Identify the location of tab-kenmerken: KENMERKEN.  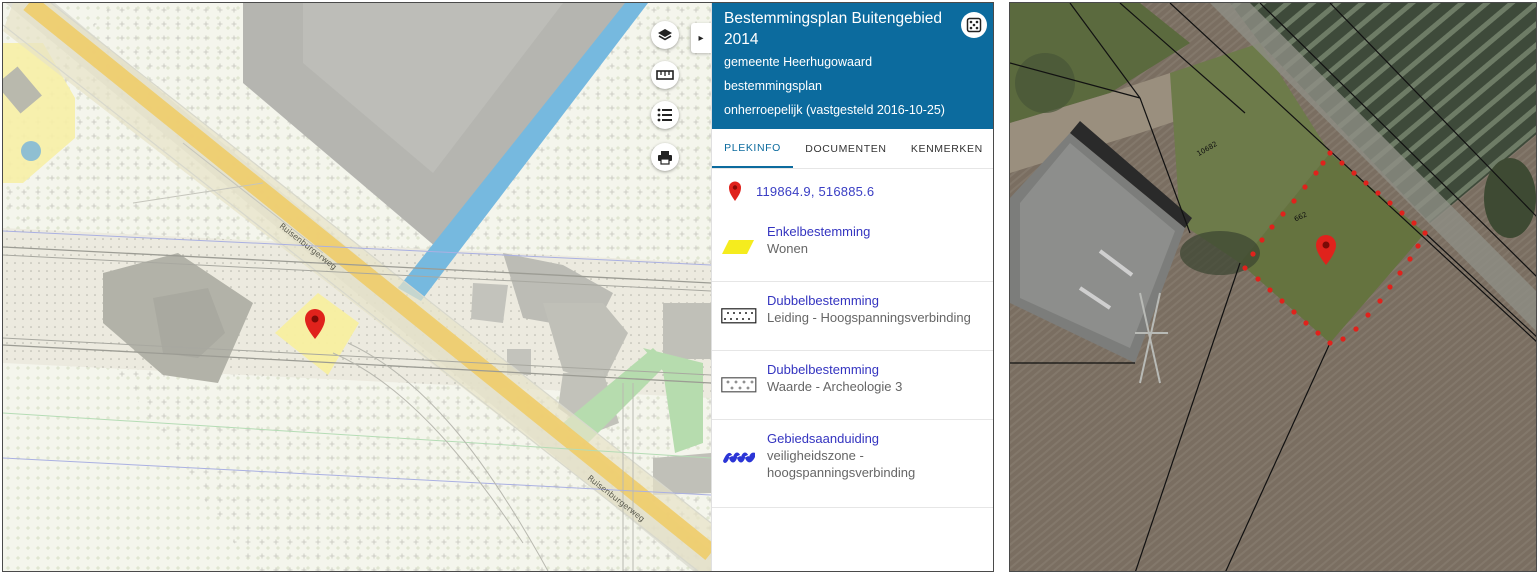
(946, 148).